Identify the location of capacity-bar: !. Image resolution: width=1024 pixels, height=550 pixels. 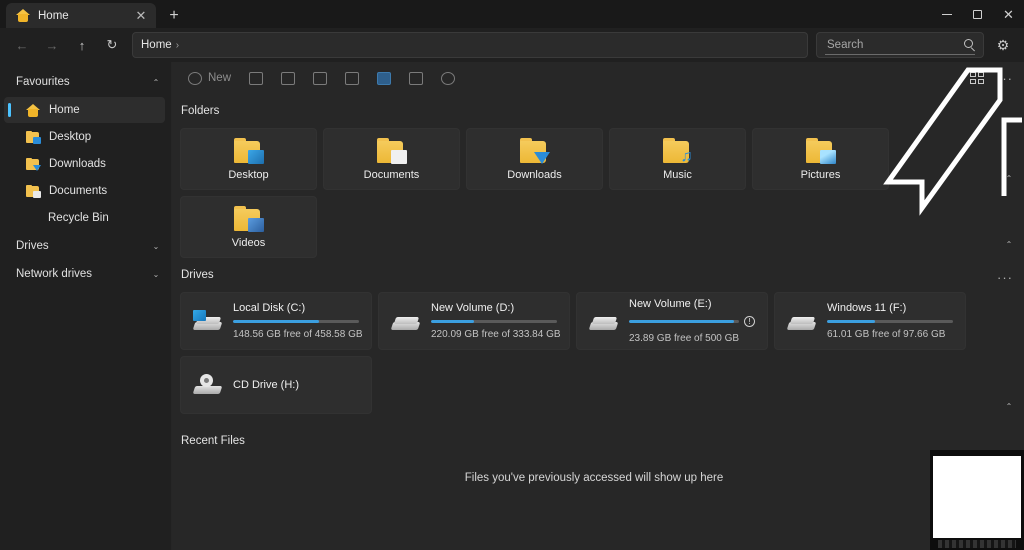
(692, 321).